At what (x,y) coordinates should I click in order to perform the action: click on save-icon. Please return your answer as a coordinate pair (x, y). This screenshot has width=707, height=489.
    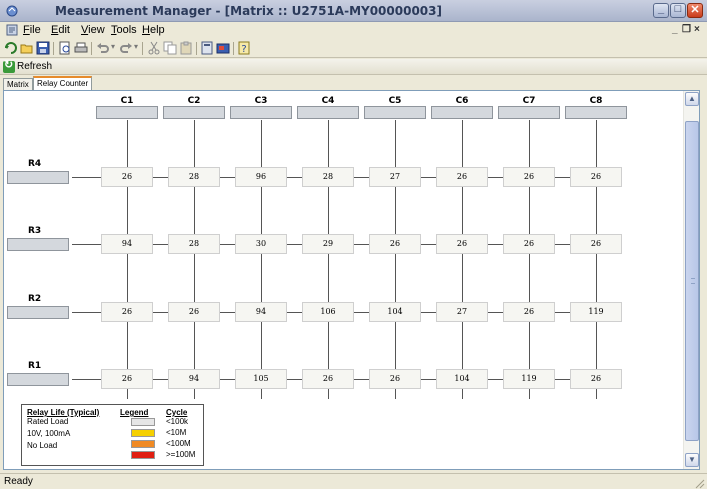
    Looking at the image, I should click on (43, 48).